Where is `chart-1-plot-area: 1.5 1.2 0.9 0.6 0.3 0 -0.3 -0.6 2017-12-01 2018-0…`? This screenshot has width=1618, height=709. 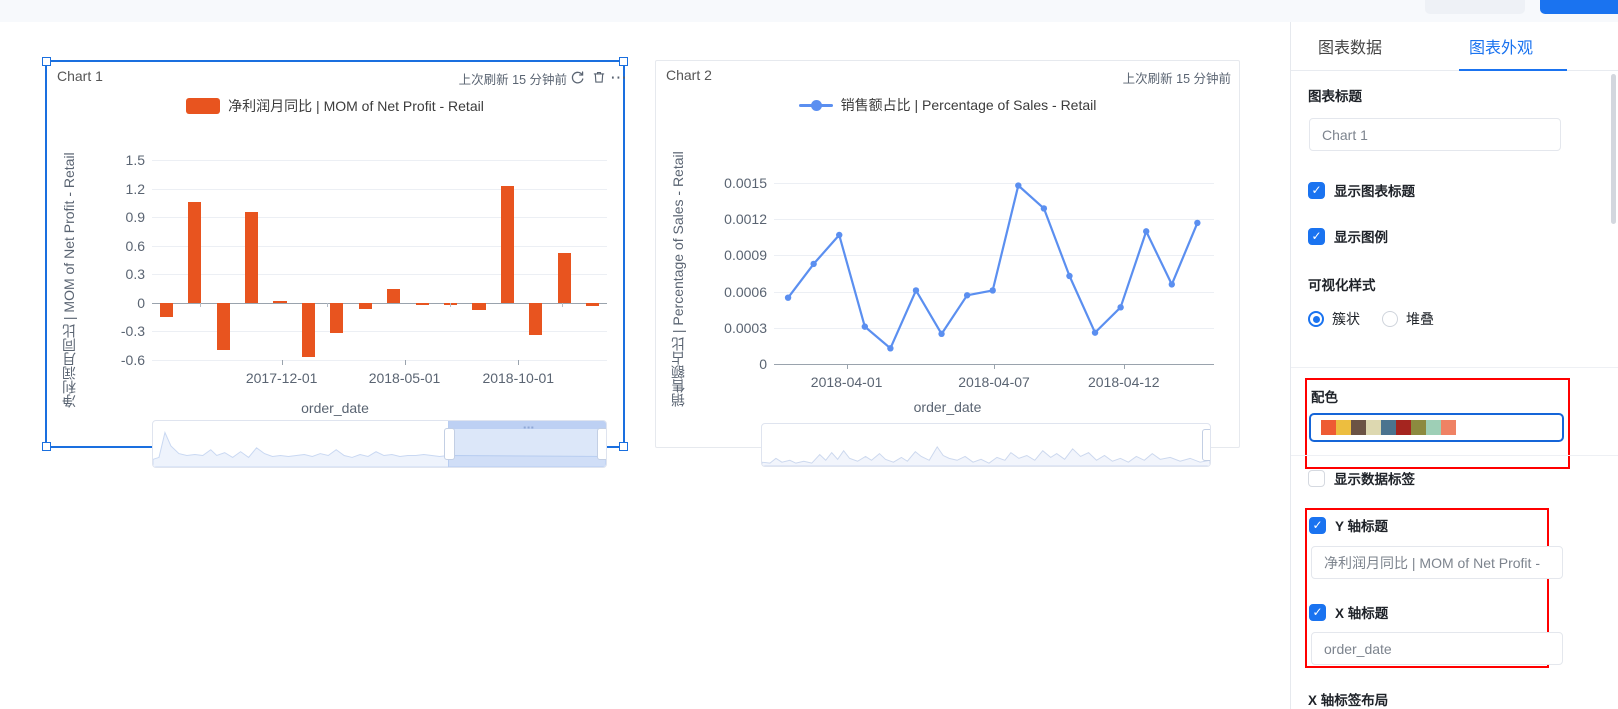 chart-1-plot-area: 1.5 1.2 0.9 0.6 0.3 0 -0.3 -0.6 2017-12-01 2018-0… is located at coordinates (364, 269).